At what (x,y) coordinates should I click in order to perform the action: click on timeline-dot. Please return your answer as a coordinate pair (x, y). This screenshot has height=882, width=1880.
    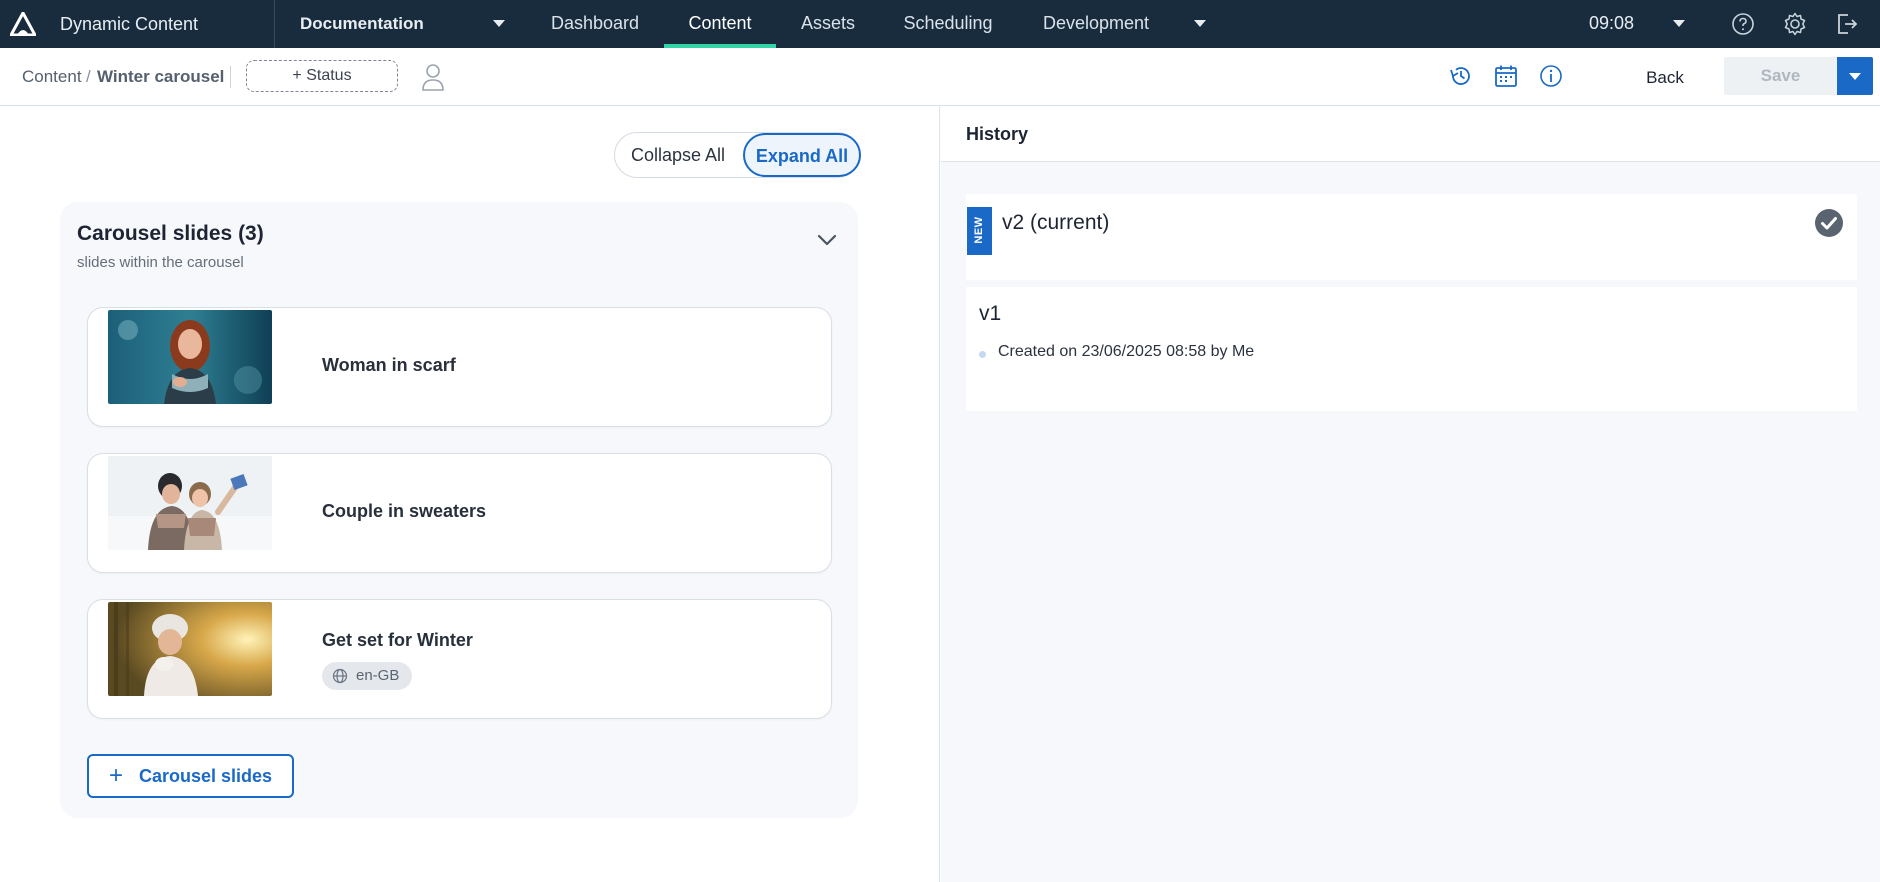
    Looking at the image, I should click on (982, 354).